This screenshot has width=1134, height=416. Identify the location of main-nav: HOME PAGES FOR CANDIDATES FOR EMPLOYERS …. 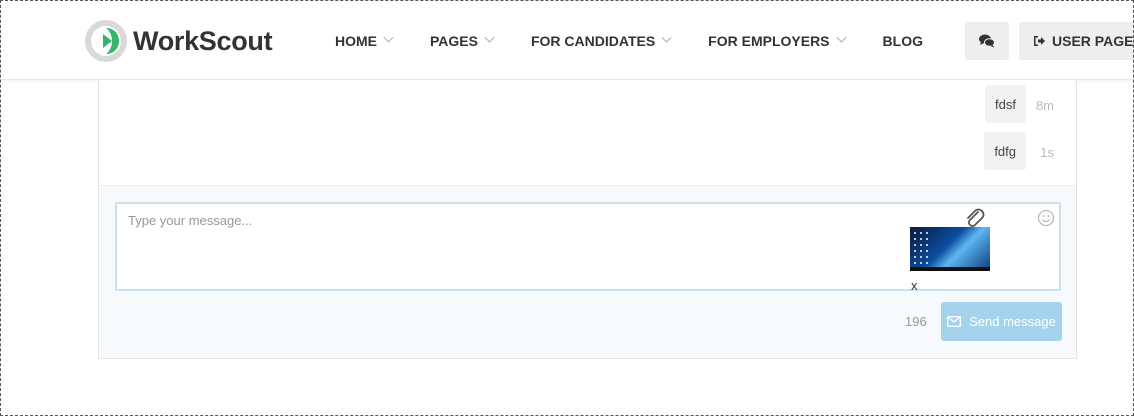
(629, 40).